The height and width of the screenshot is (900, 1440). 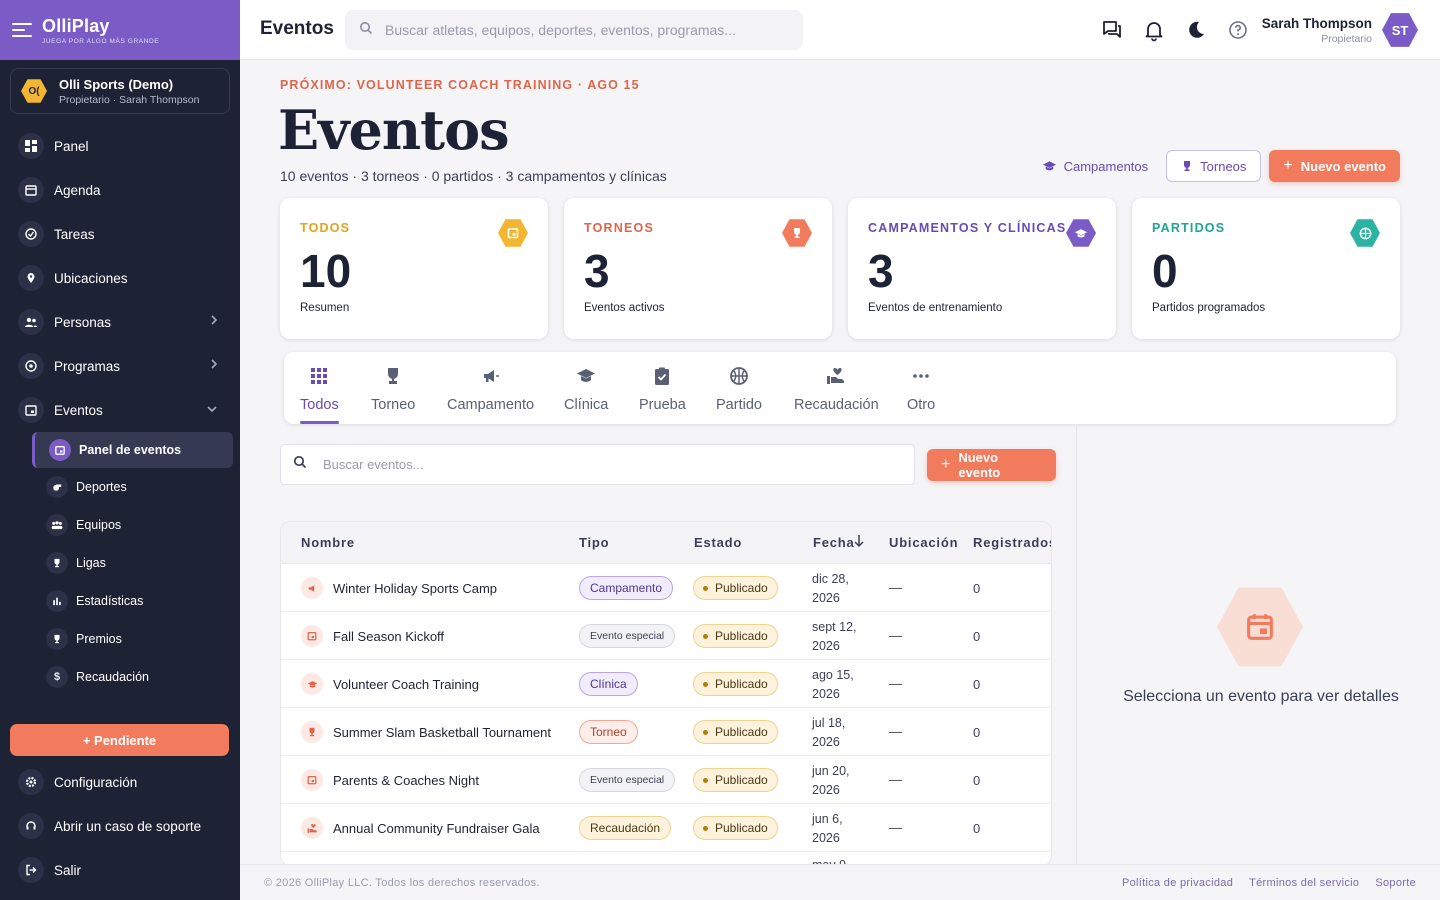 I want to click on nav-item-eventos: Eventos, so click(x=120, y=410).